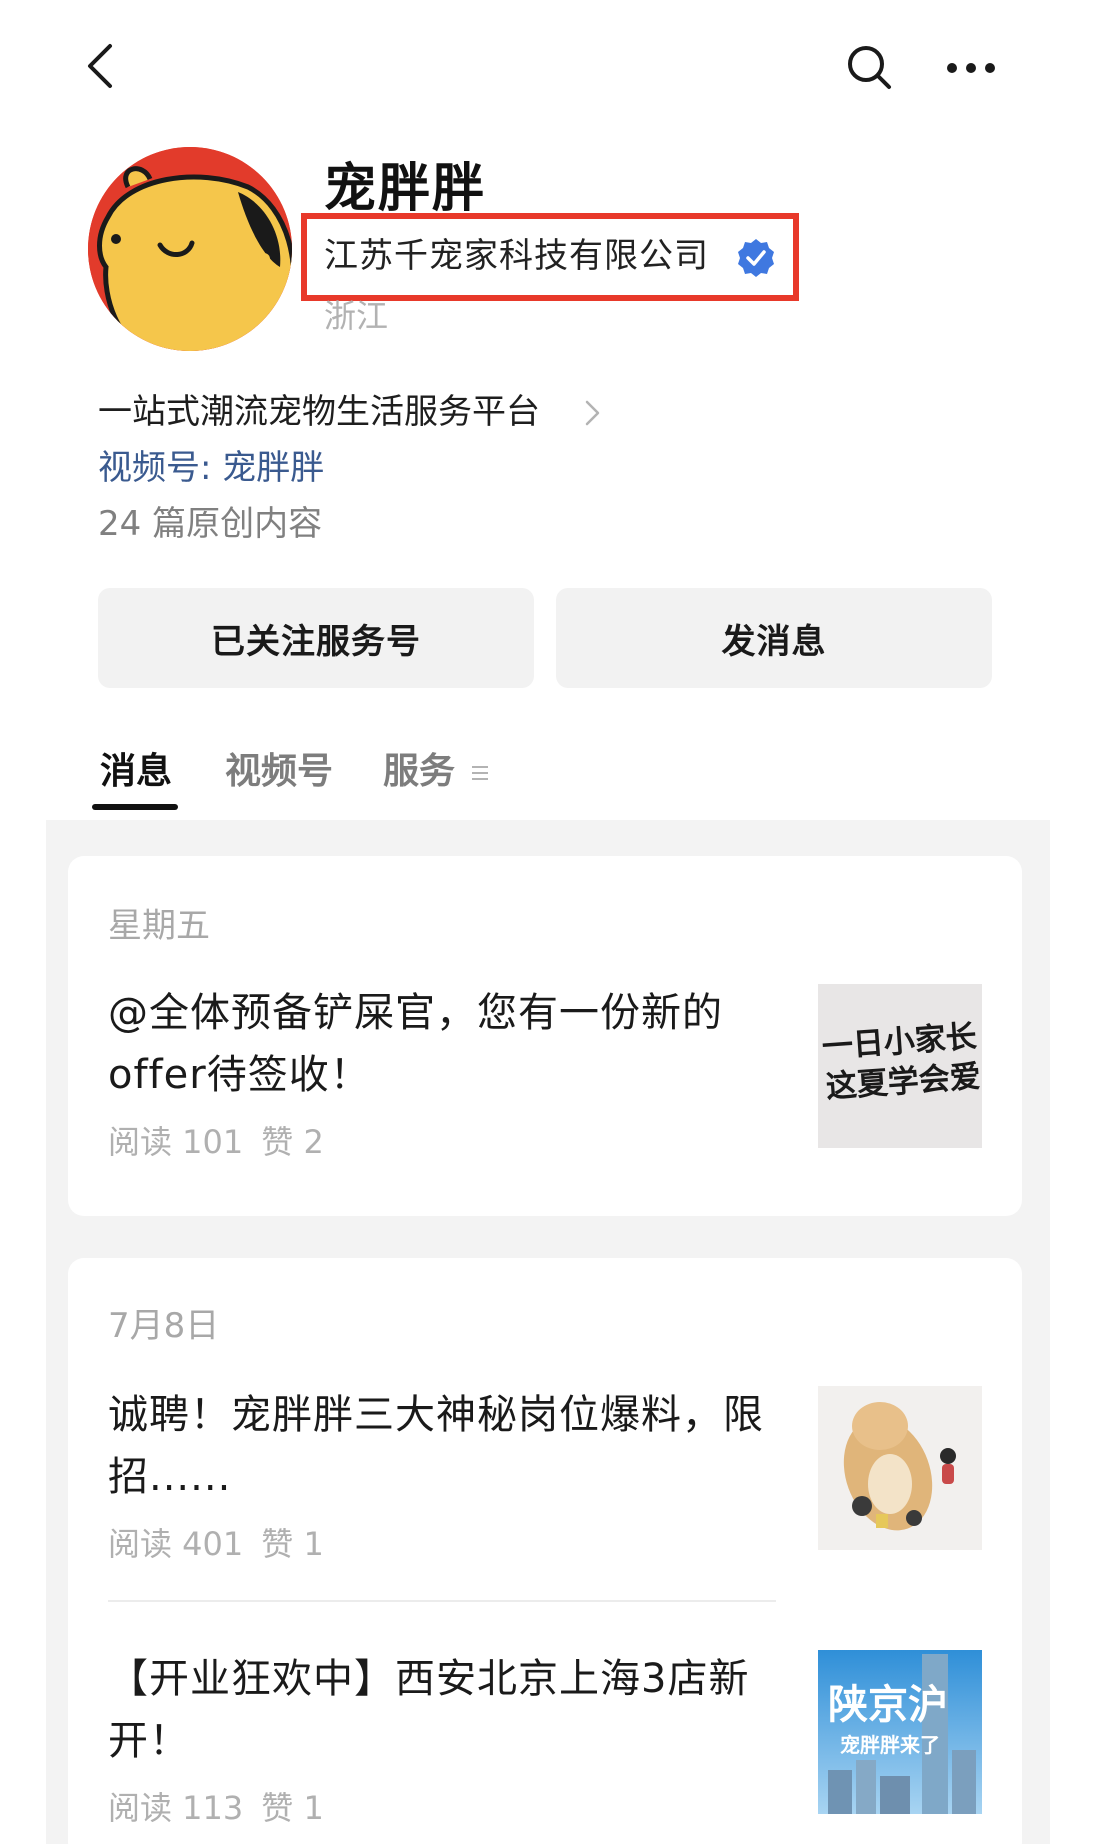  What do you see at coordinates (102, 66) in the screenshot?
I see `back-arrow-icon` at bounding box center [102, 66].